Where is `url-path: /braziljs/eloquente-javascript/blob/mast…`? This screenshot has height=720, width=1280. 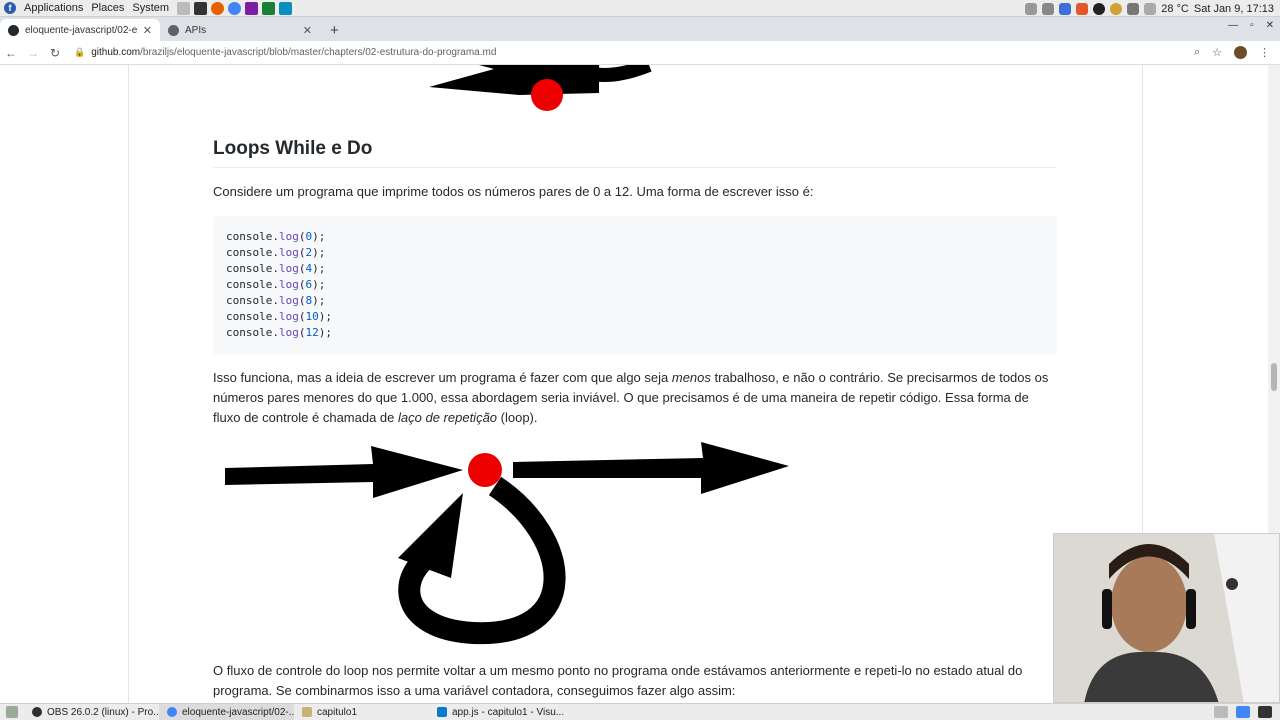 url-path: /braziljs/eloquente-javascript/blob/mast… is located at coordinates (318, 52).